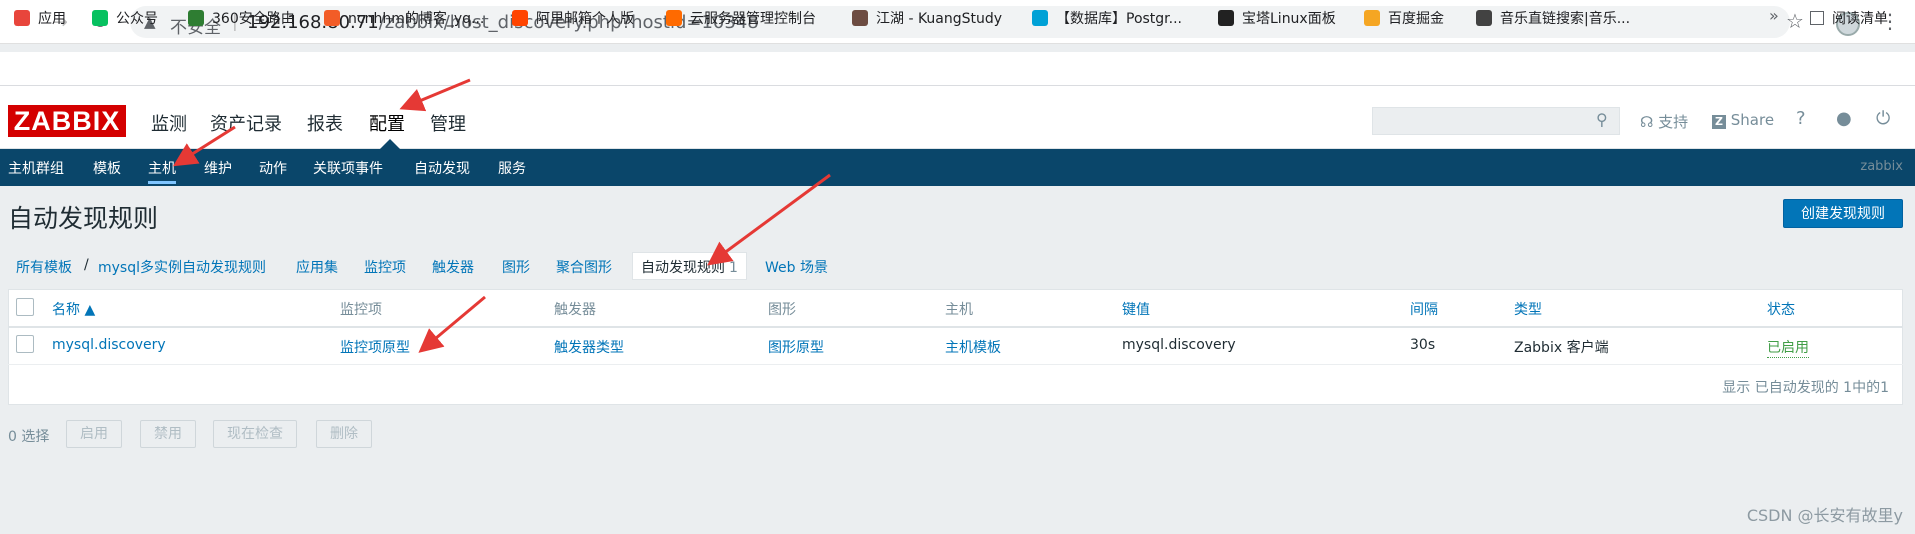  I want to click on submenu-maintenance: 维护, so click(218, 168).